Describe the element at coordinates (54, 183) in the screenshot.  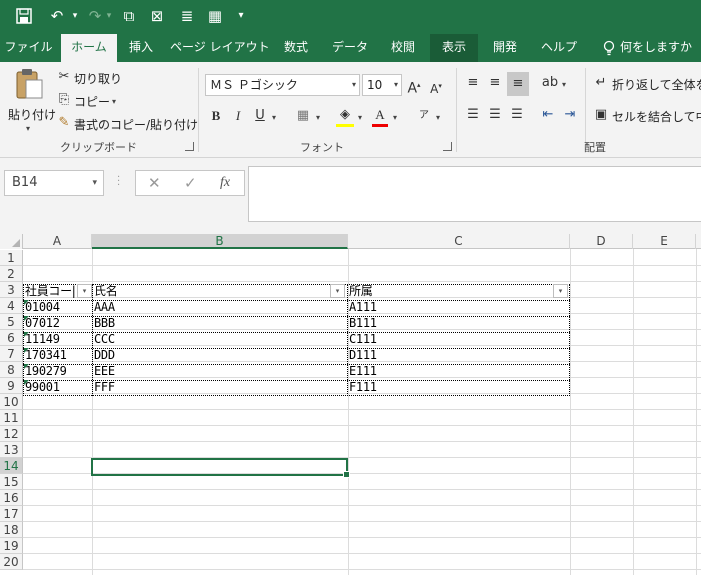
I see `name-box: B14 ▾` at that location.